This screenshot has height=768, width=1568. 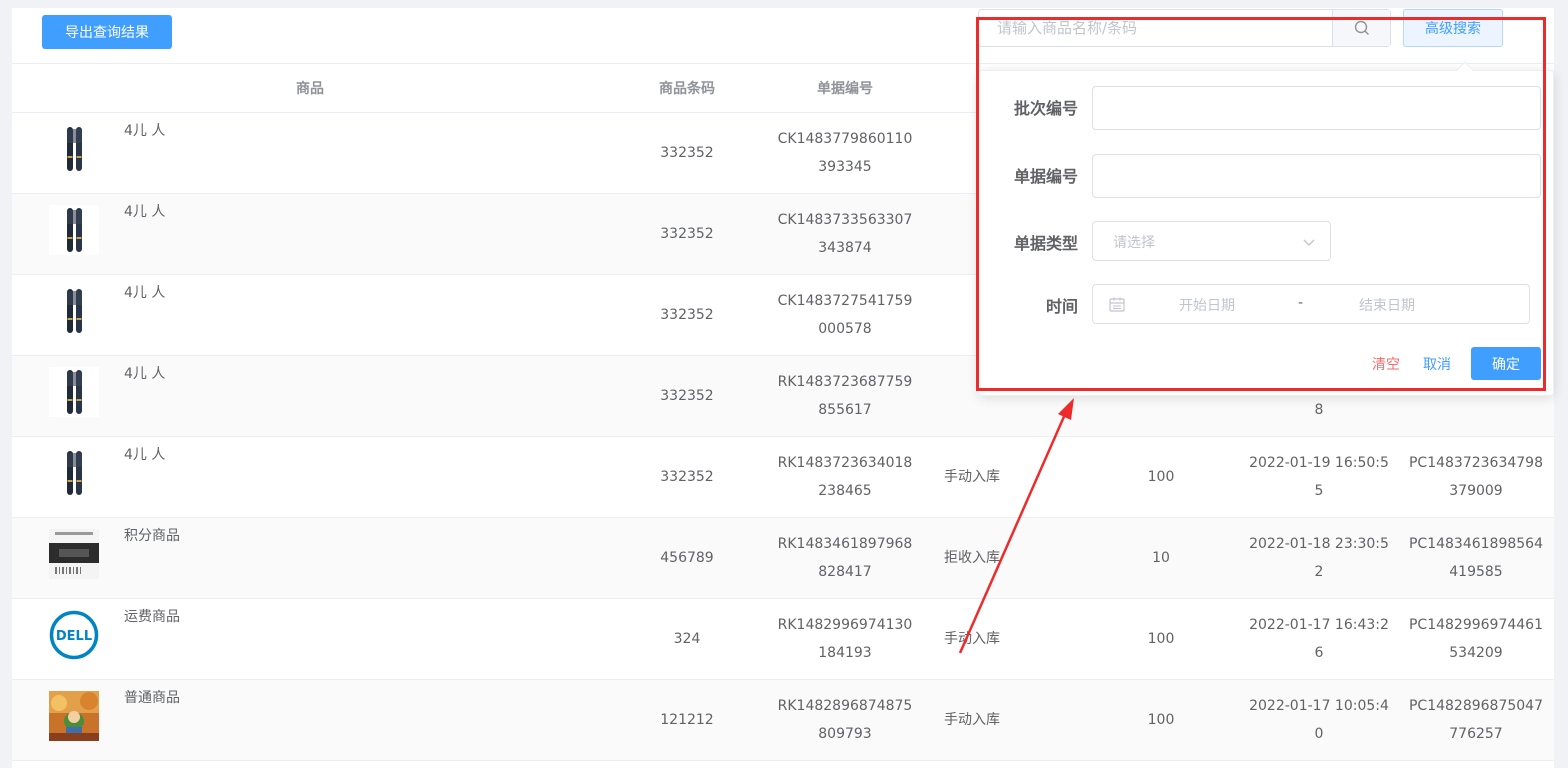 I want to click on product-thumbnail: DELL, so click(x=74, y=635).